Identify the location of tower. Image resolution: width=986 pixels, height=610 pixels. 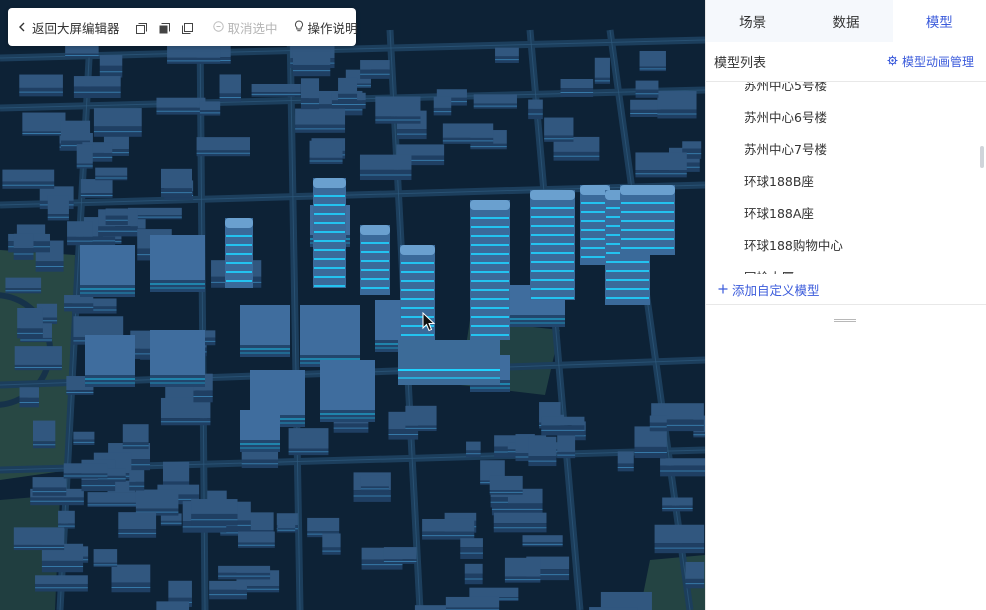
(490, 270).